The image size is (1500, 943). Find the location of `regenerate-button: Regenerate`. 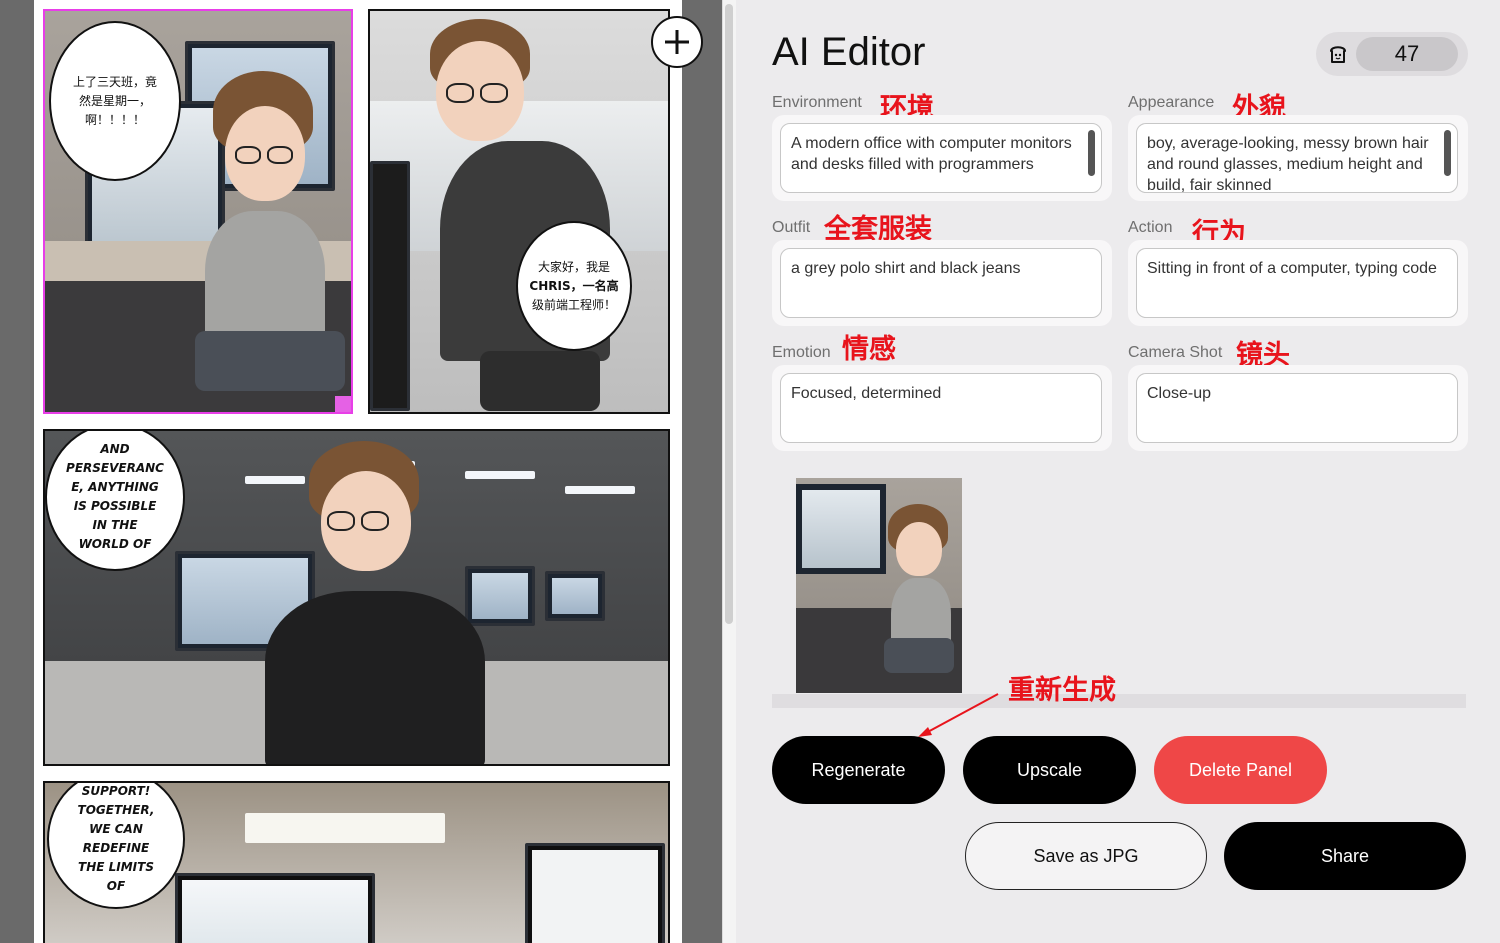

regenerate-button: Regenerate is located at coordinates (858, 770).